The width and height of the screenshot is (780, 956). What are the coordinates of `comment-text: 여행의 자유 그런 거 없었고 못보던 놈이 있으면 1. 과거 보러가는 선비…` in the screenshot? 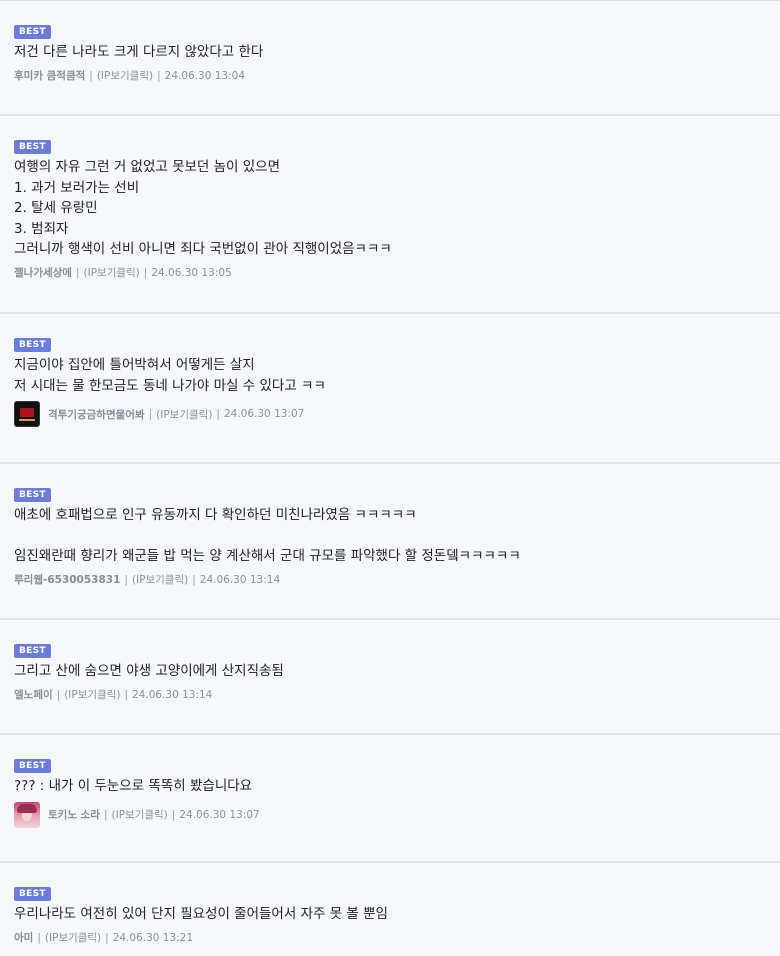 It's located at (203, 208).